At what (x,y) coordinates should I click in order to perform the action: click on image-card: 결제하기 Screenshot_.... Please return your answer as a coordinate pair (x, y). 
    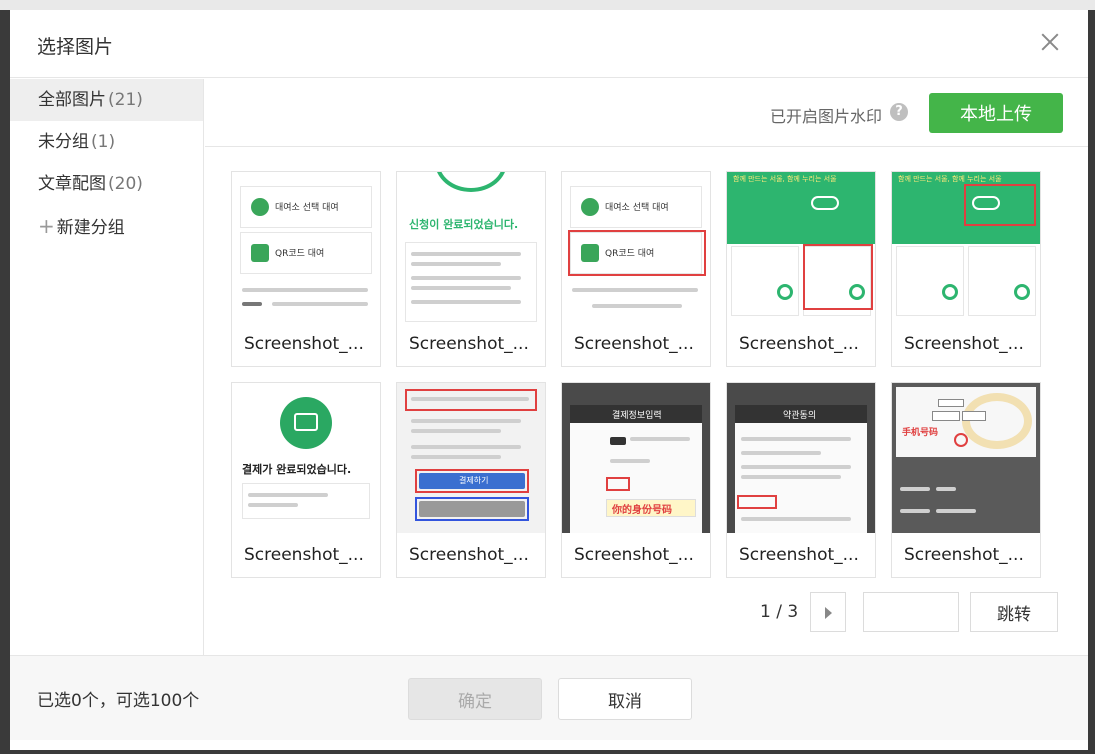
    Looking at the image, I should click on (471, 480).